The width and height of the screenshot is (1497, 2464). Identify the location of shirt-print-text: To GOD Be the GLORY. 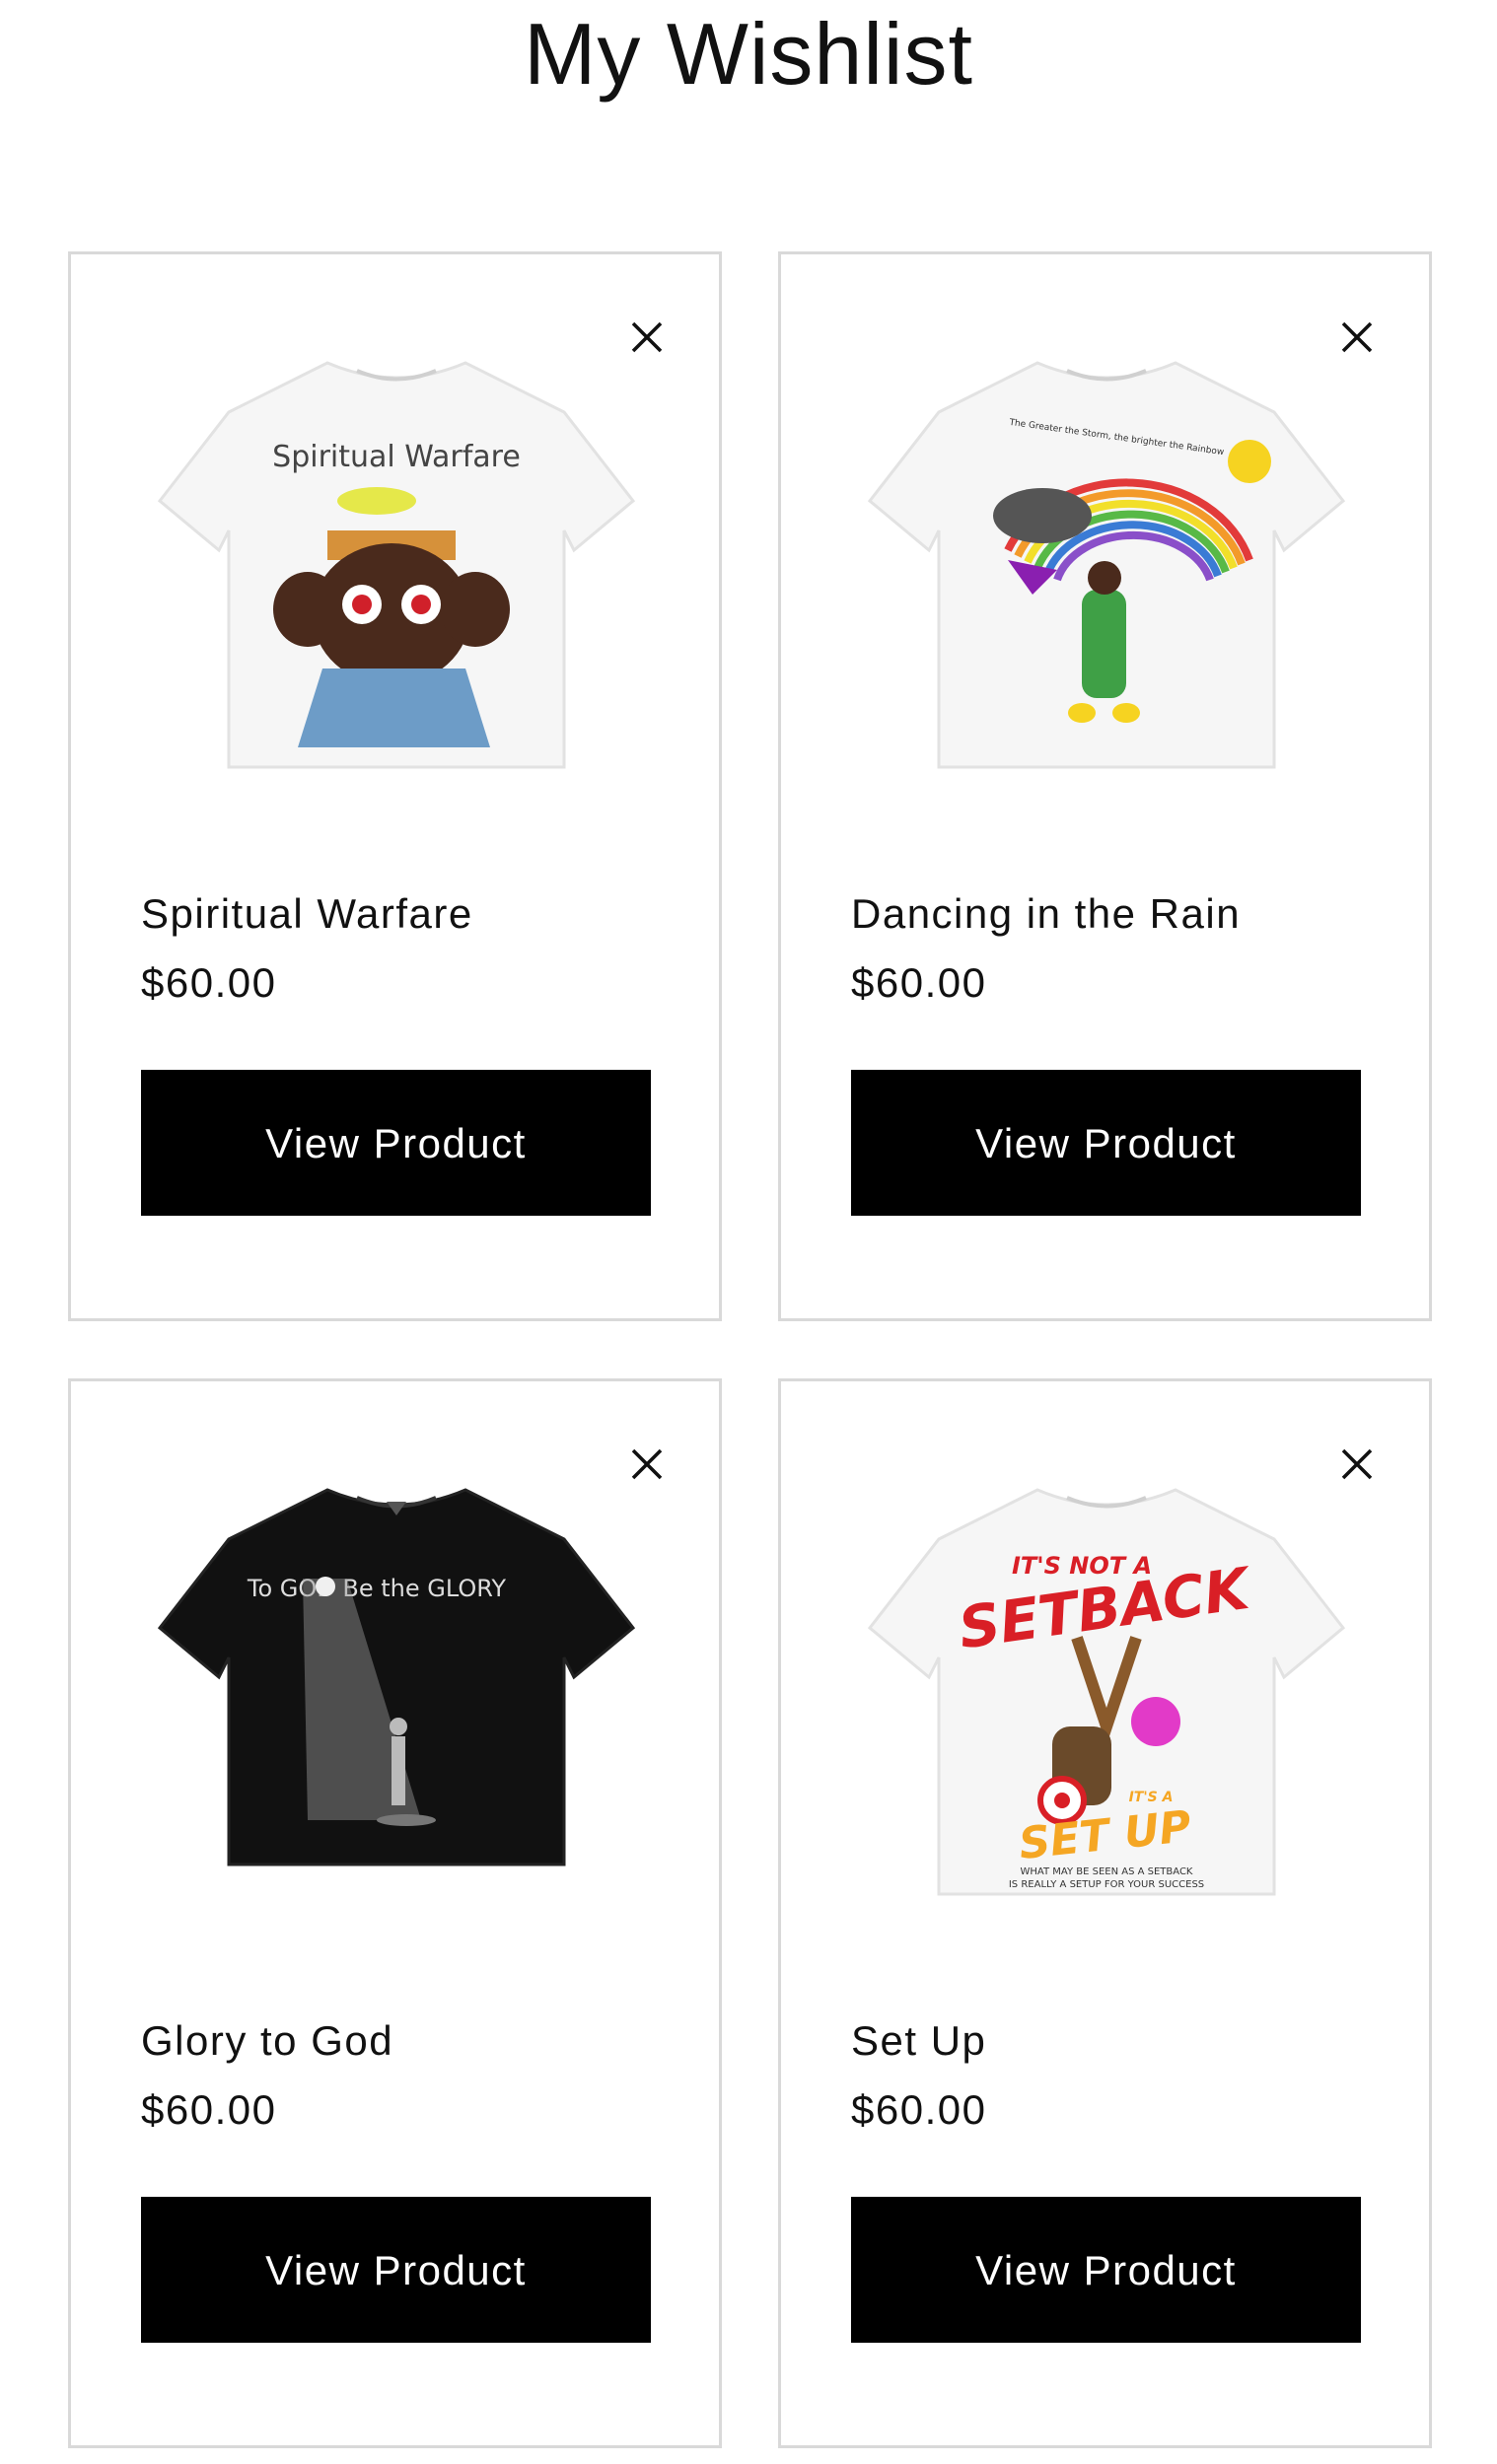
(377, 1589).